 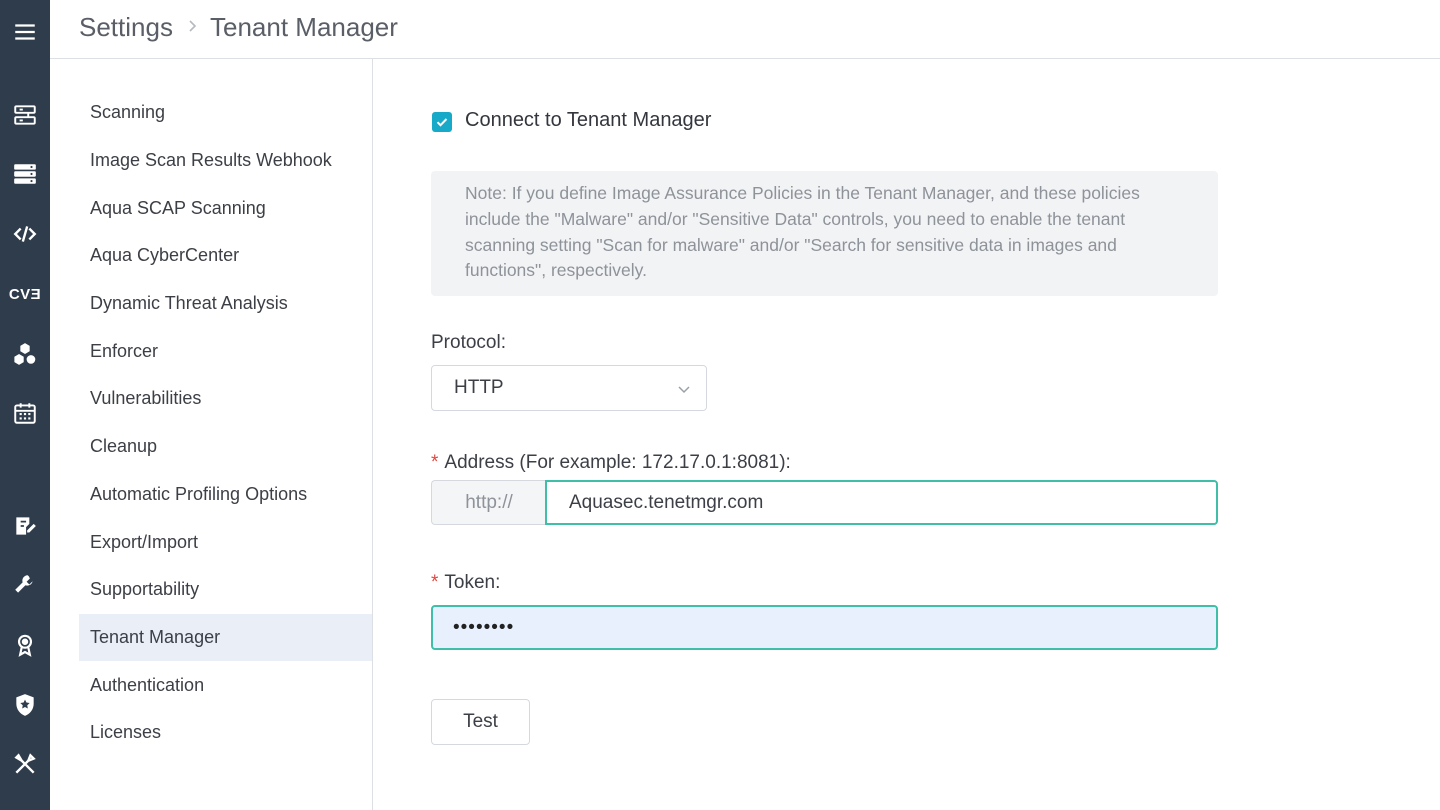 What do you see at coordinates (225, 589) in the screenshot?
I see `menu-item-supportability: Supportability` at bounding box center [225, 589].